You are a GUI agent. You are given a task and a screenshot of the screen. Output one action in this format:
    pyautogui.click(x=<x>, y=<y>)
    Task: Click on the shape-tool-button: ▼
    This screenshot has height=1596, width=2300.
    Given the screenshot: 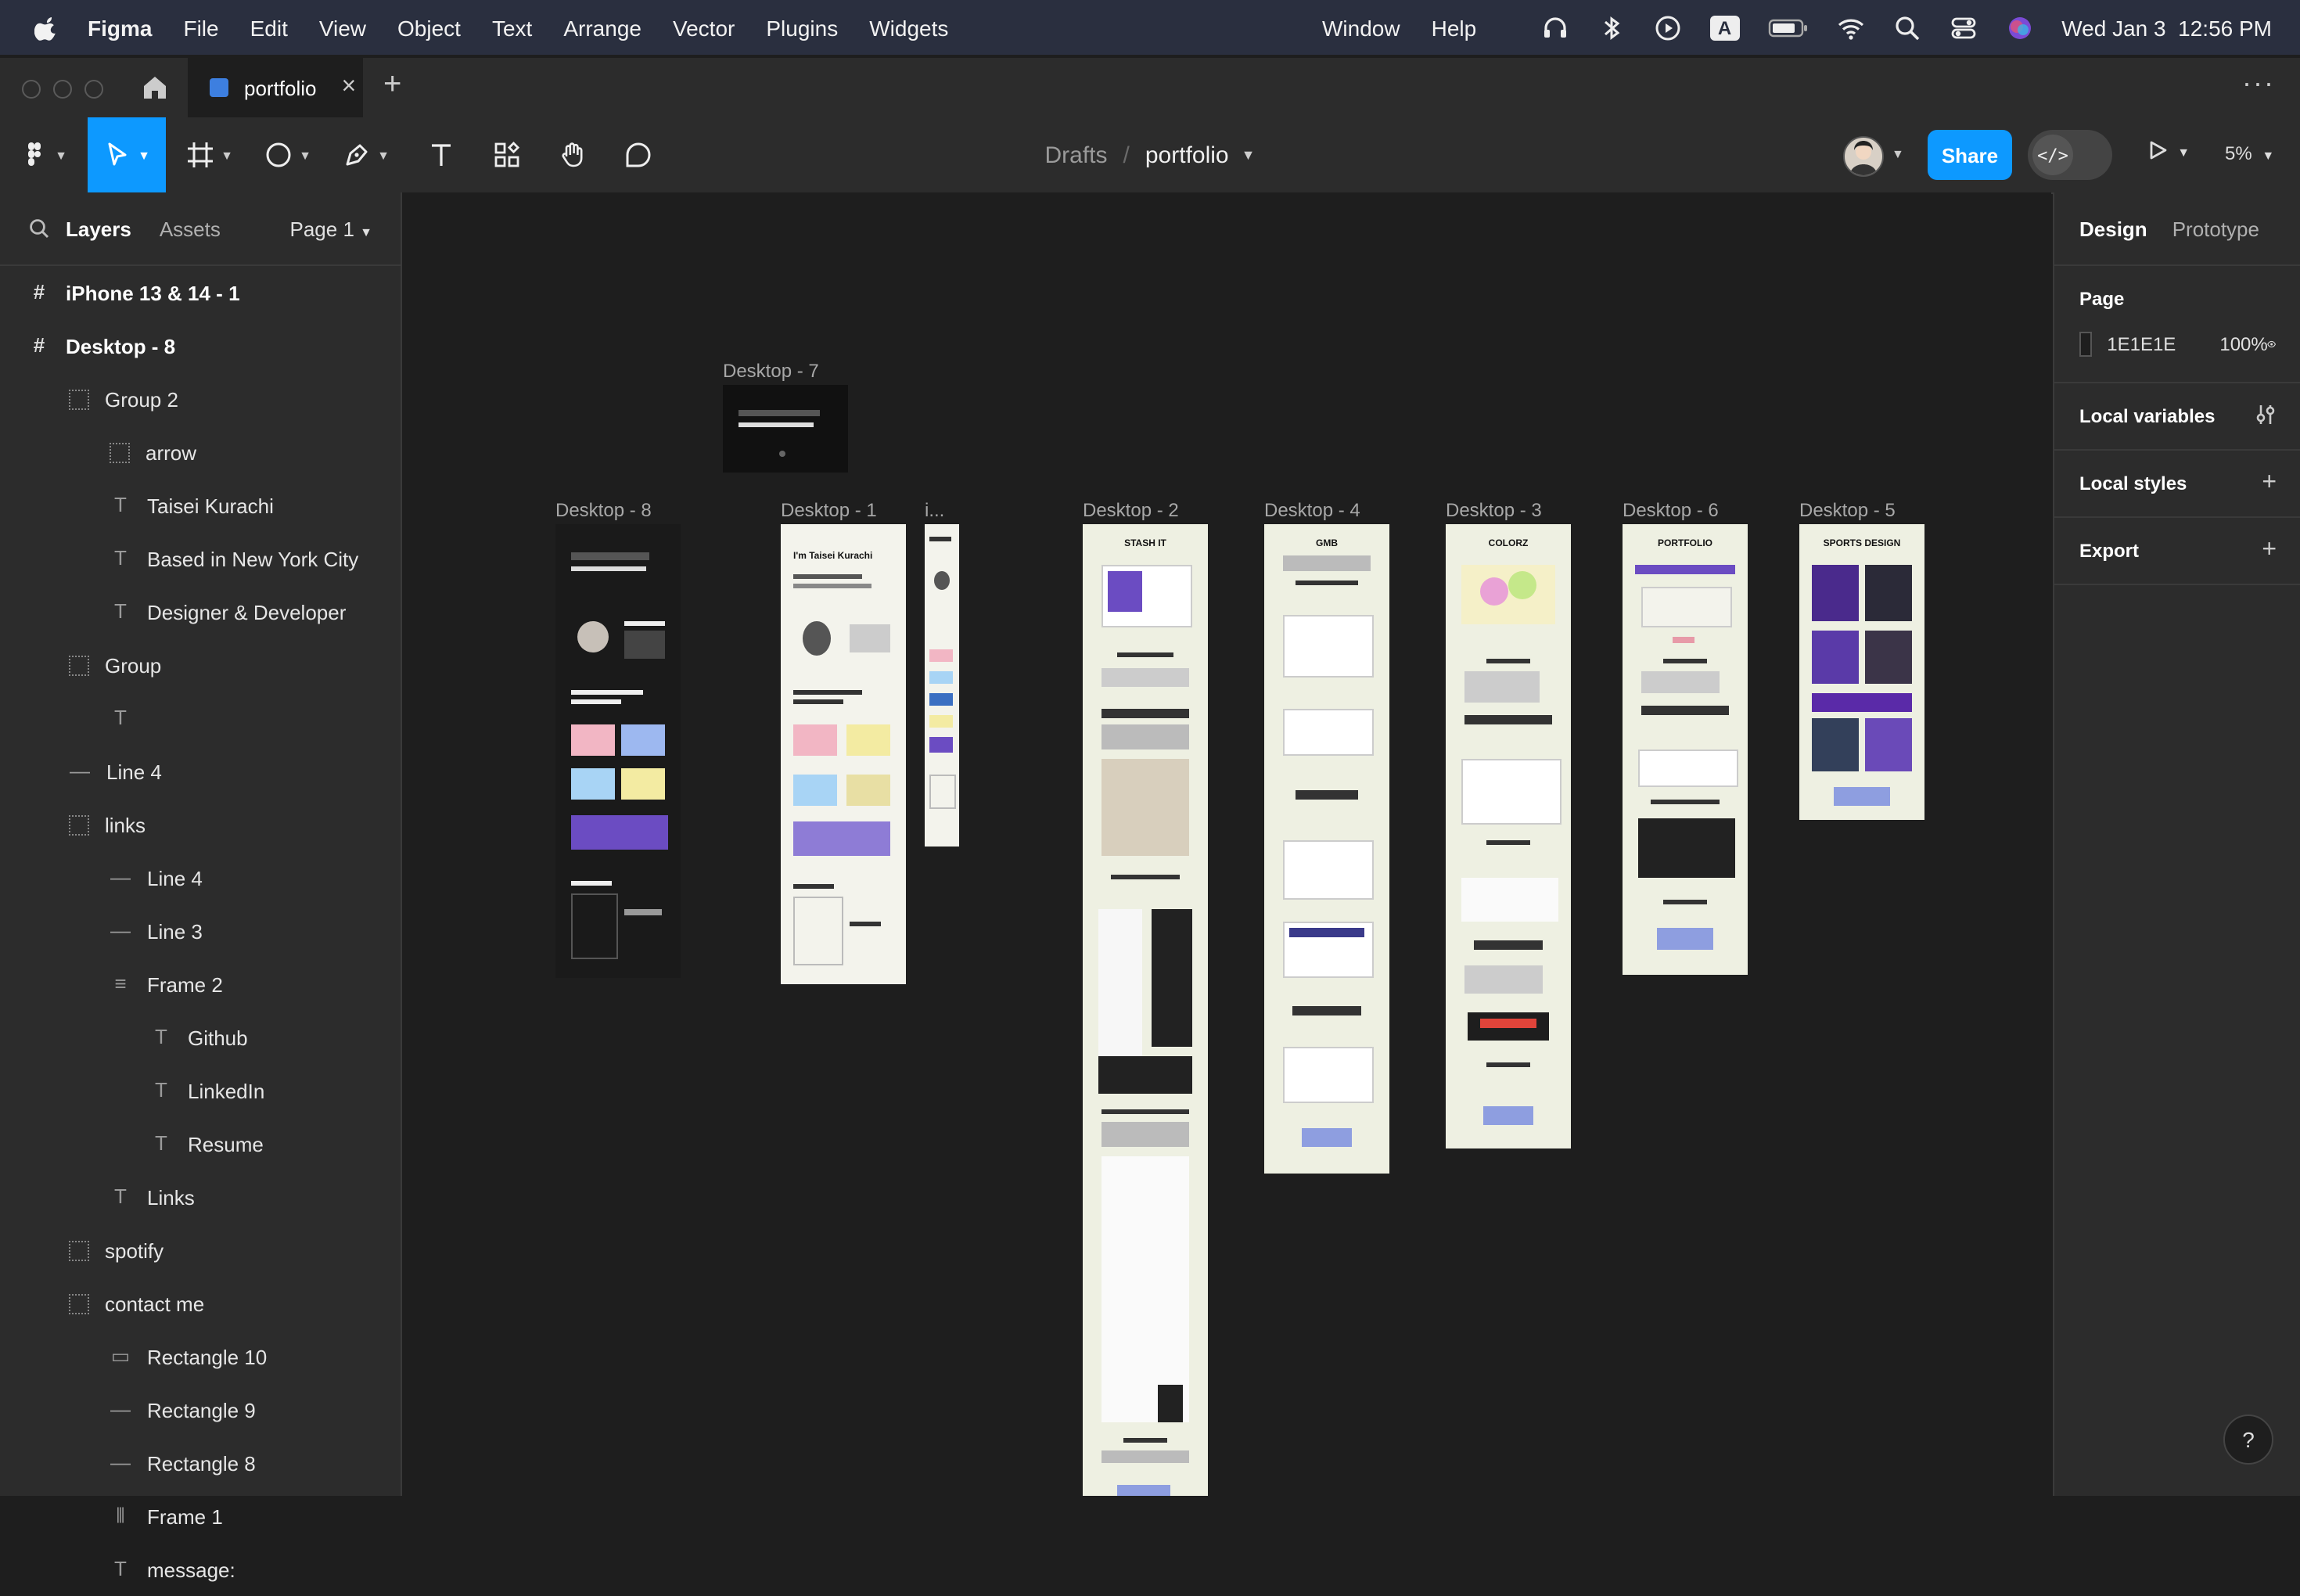 What is the action you would take?
    pyautogui.click(x=287, y=154)
    